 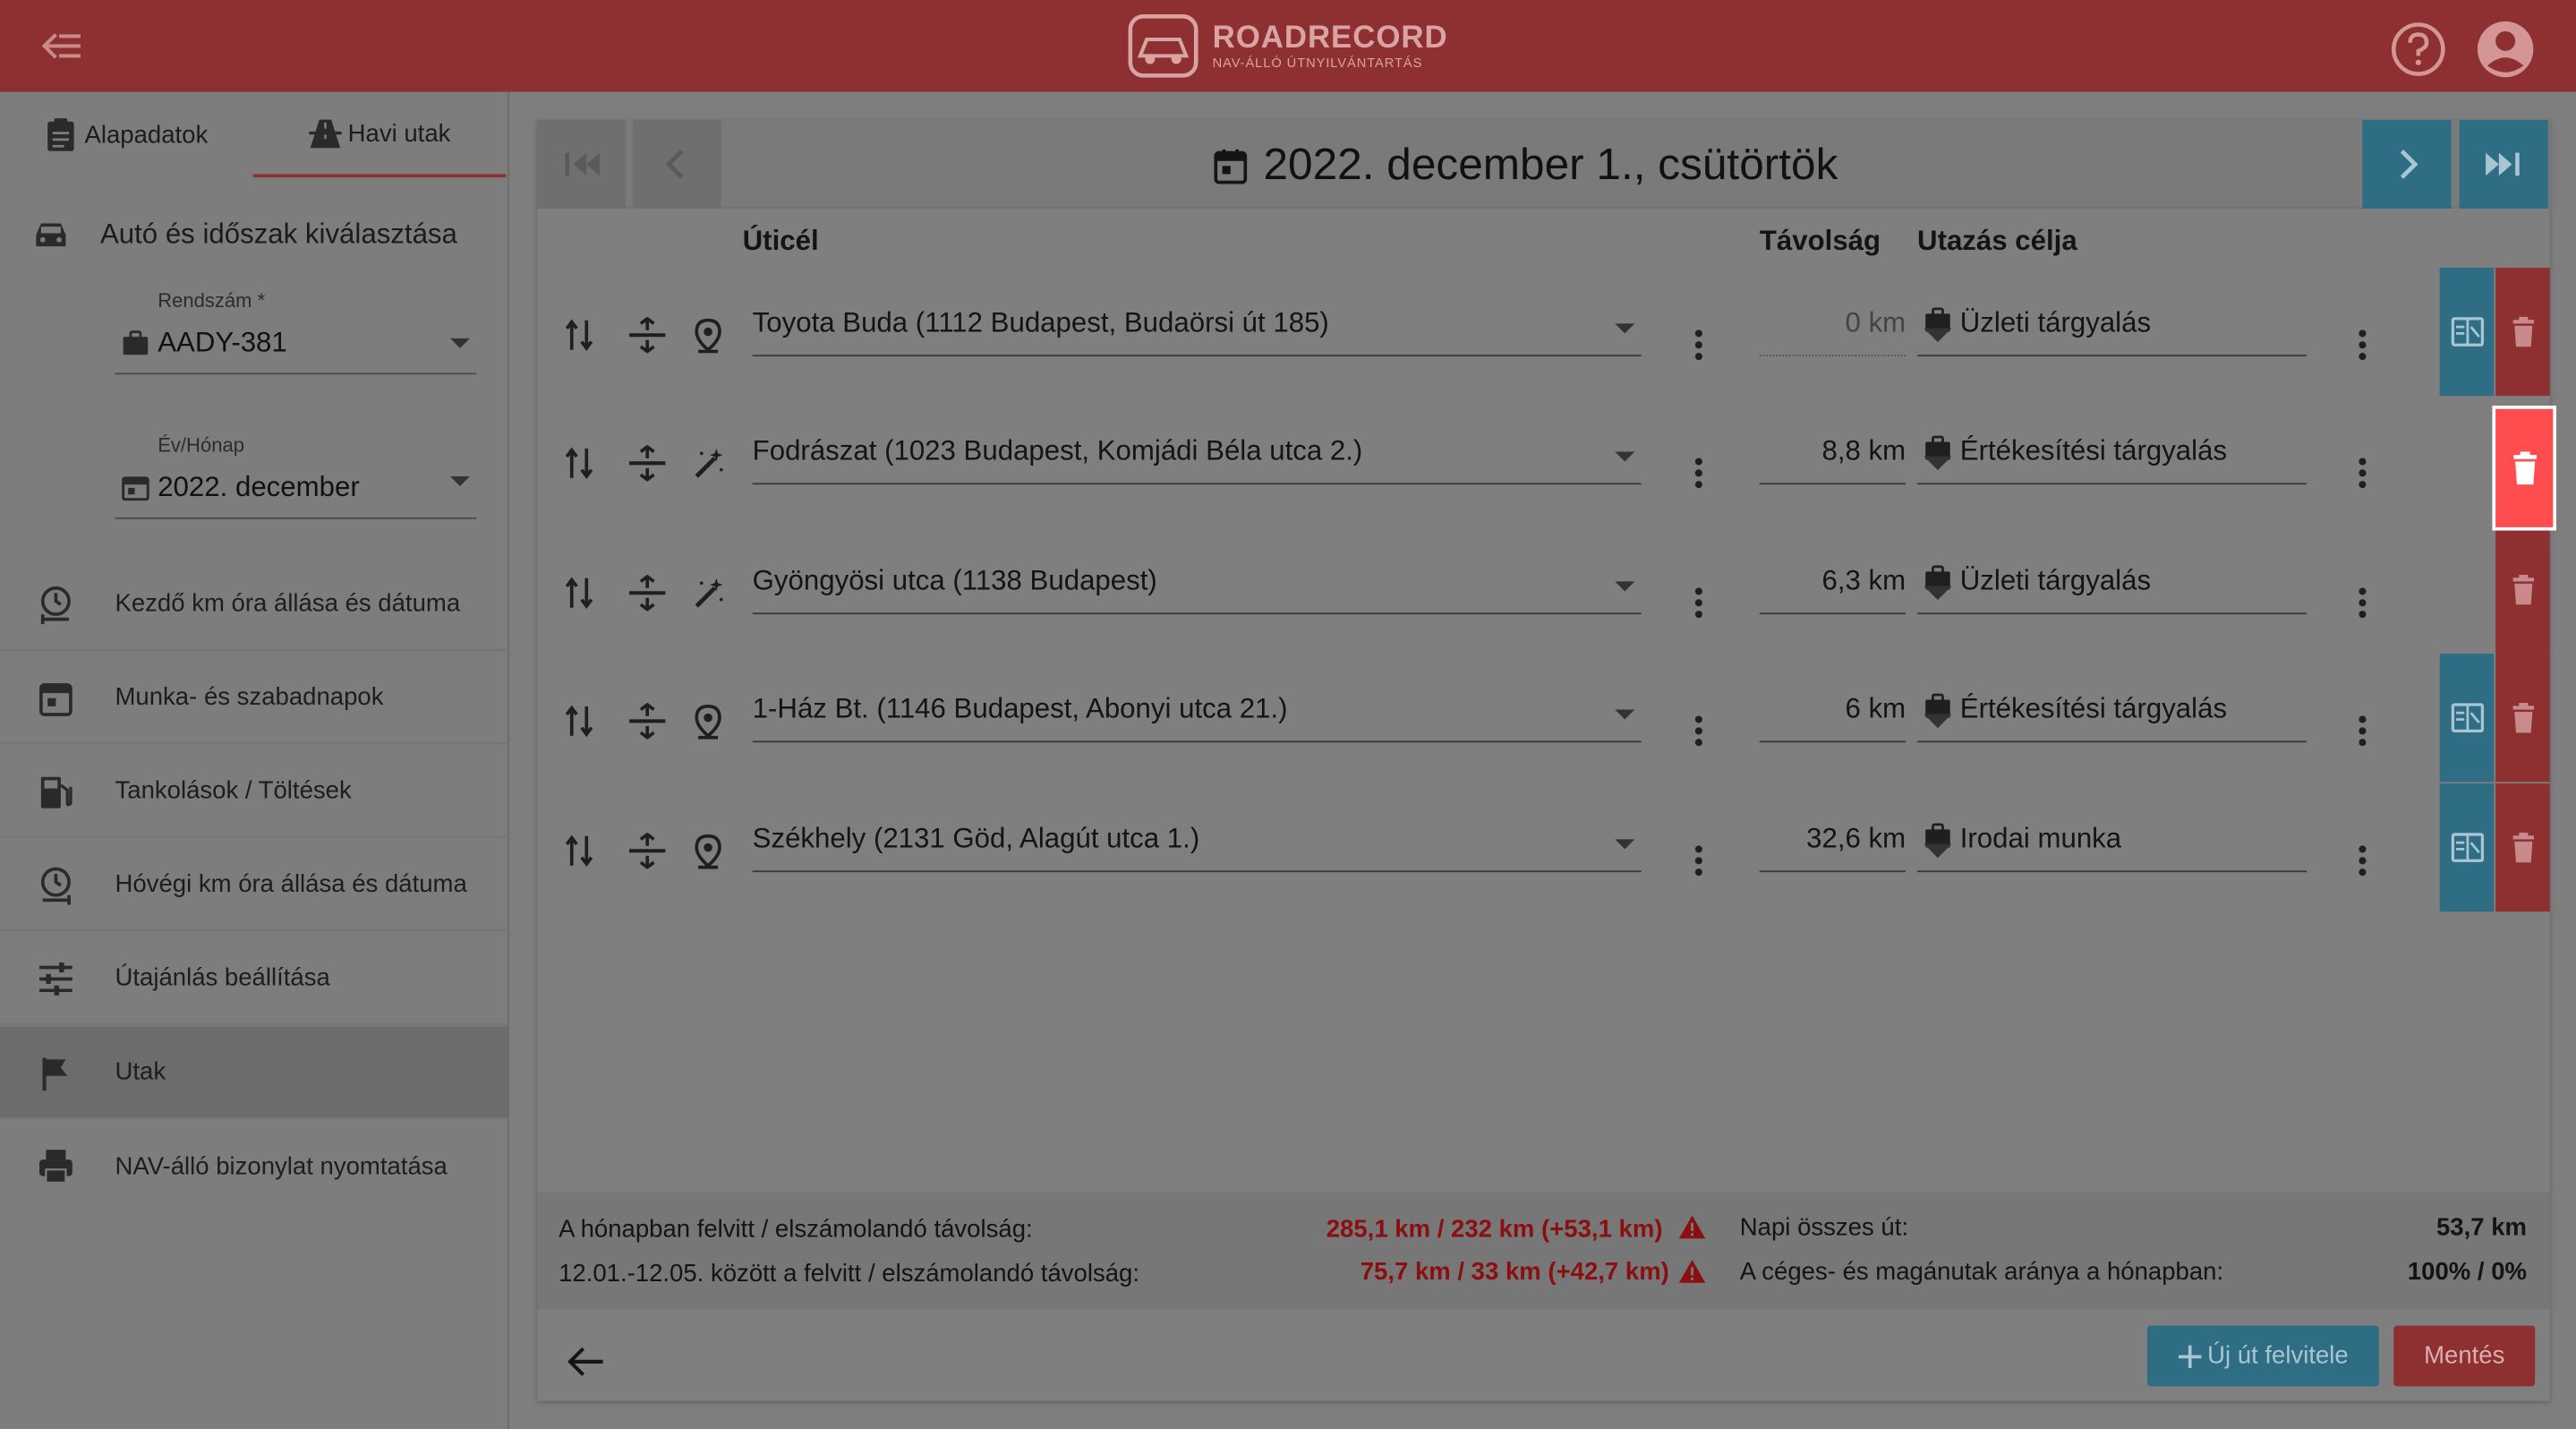 I want to click on next-day-button, so click(x=2407, y=164).